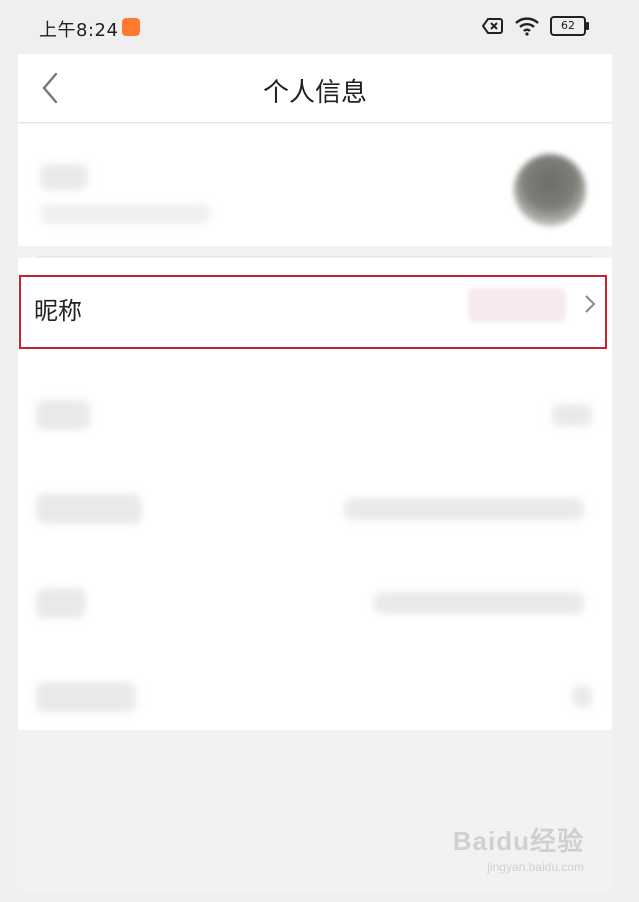  Describe the element at coordinates (590, 304) in the screenshot. I see `chevron-right-icon` at that location.